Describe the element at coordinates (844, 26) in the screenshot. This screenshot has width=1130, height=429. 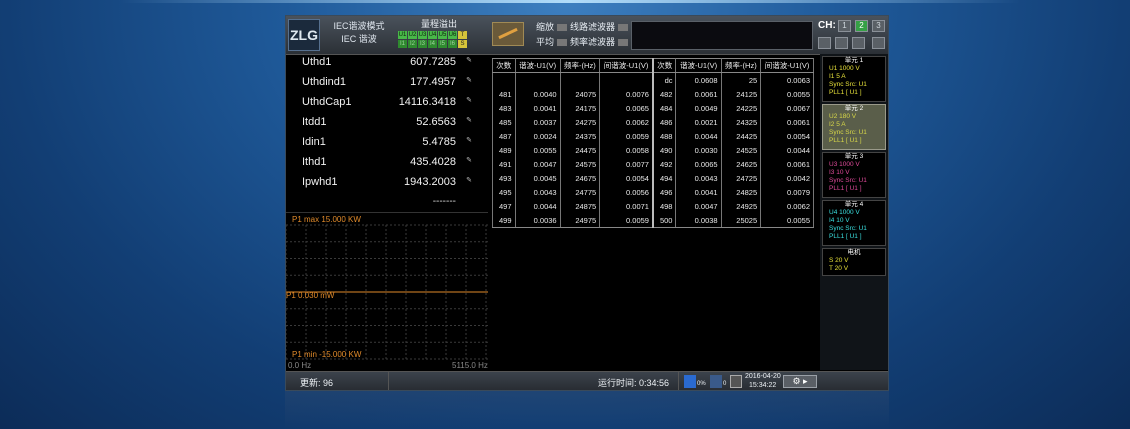
I see `ch-button-1: 1` at that location.